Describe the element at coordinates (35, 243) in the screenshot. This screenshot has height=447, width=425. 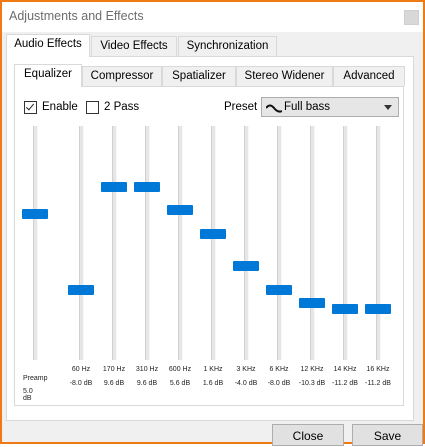
I see `preamp-slider-track` at that location.